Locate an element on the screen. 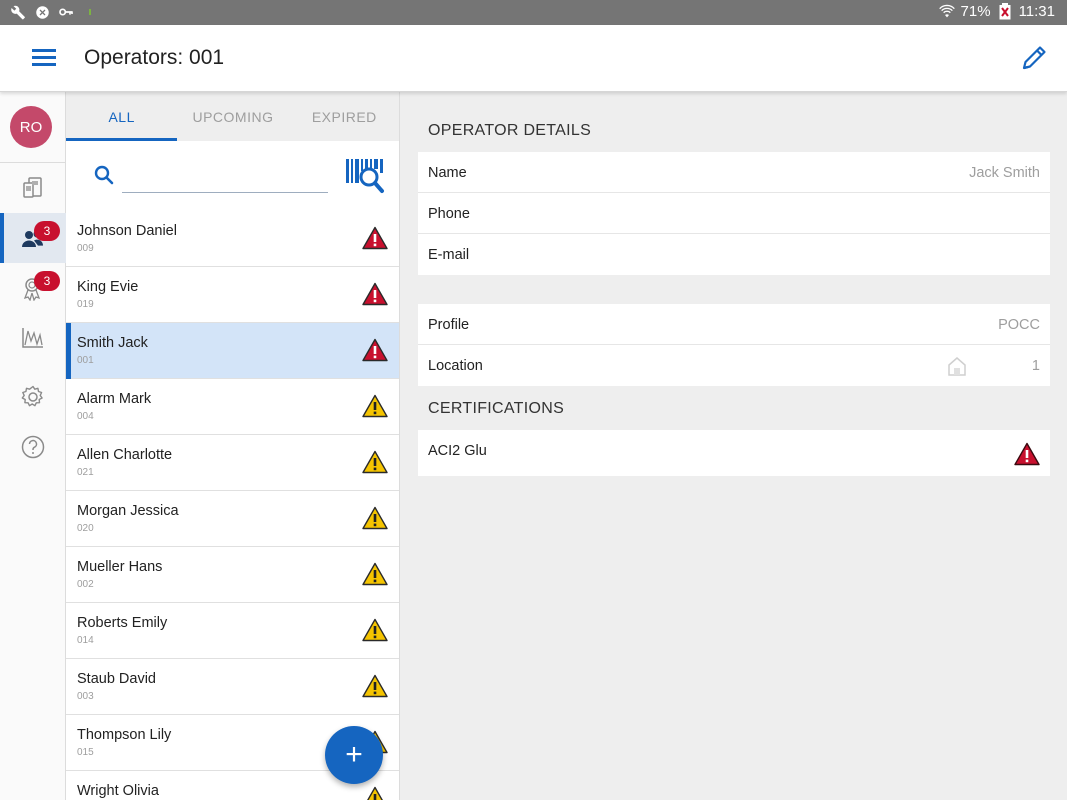  clock: 11:31 is located at coordinates (1036, 11).